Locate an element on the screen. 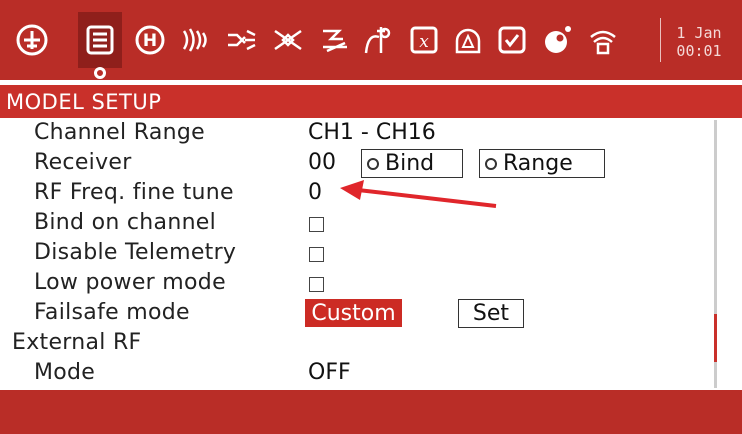  failsafe-set-button: Set is located at coordinates (491, 313).